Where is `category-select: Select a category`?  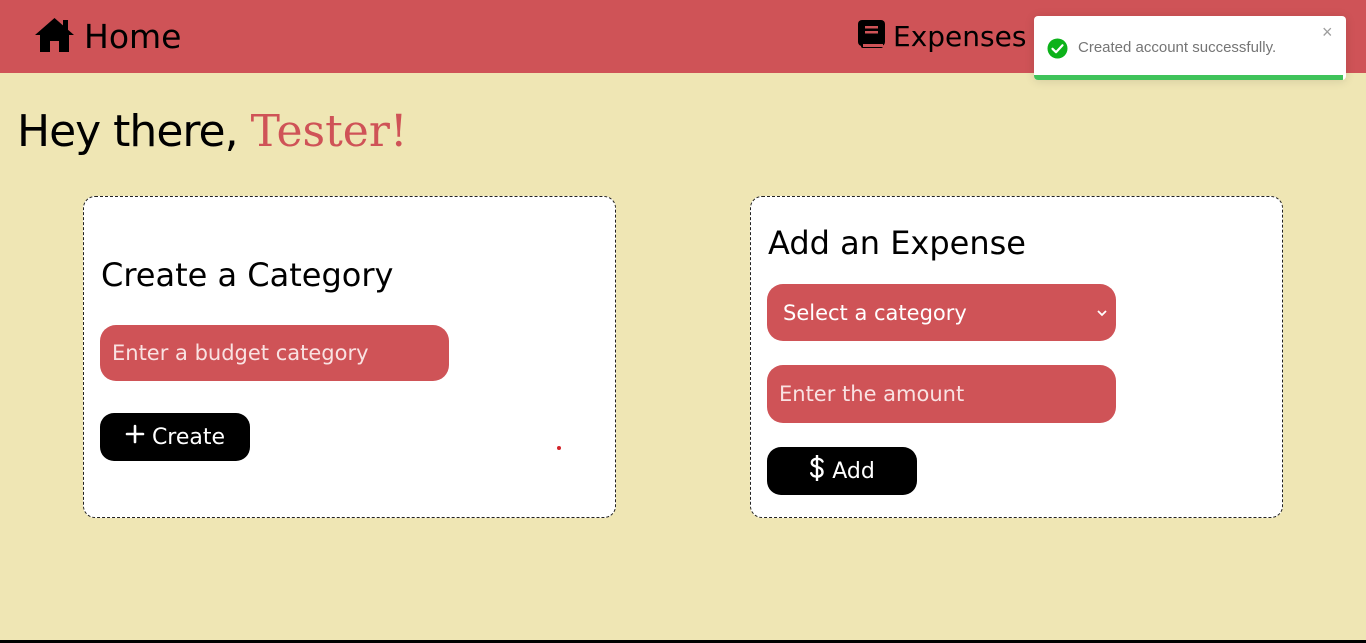
category-select: Select a category is located at coordinates (941, 312).